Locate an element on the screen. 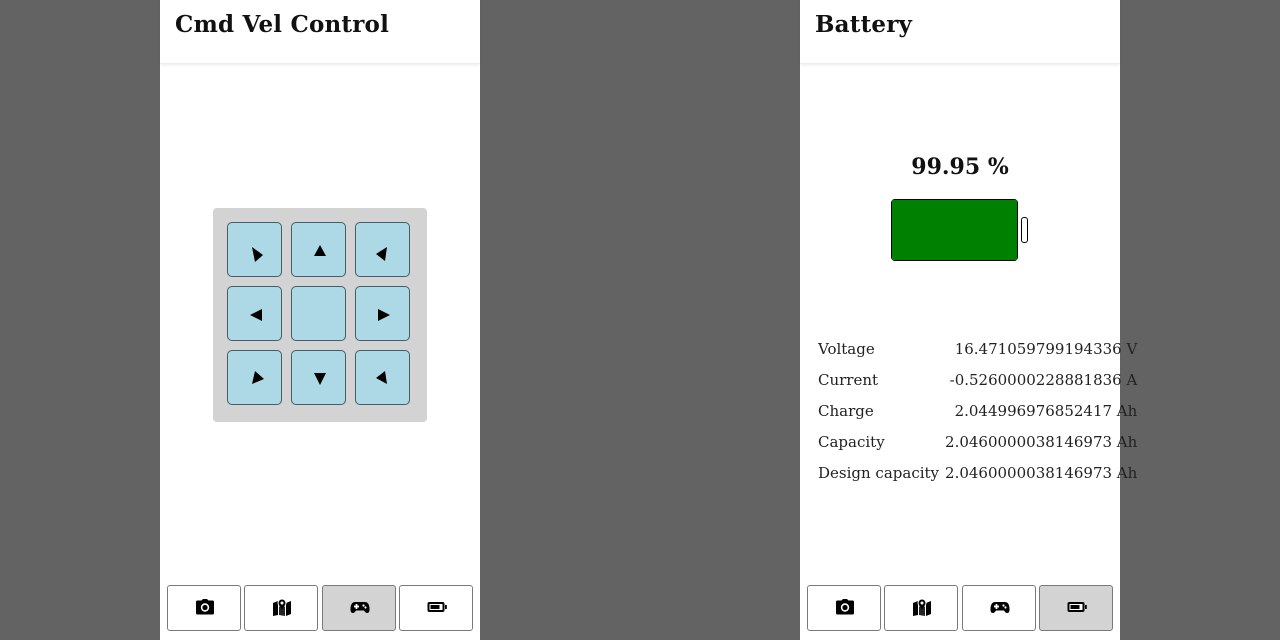 Image resolution: width=1280 pixels, height=640 pixels. table-row: Voltage 16.471059799194336 V is located at coordinates (977, 348).